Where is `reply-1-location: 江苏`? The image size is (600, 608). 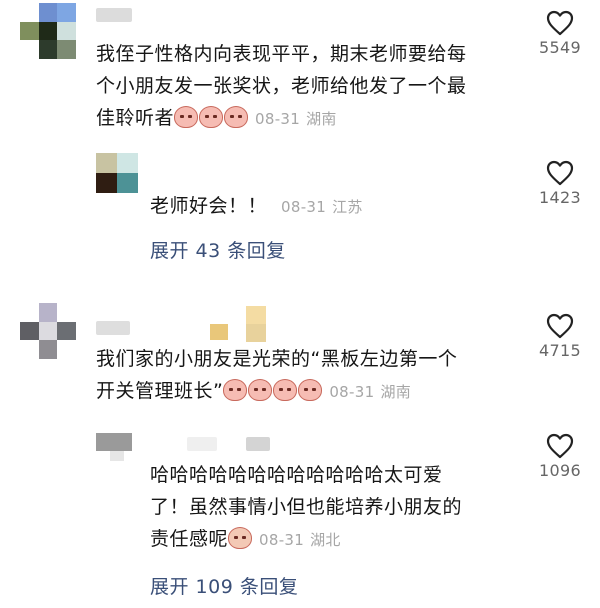
reply-1-location: 江苏 is located at coordinates (347, 207).